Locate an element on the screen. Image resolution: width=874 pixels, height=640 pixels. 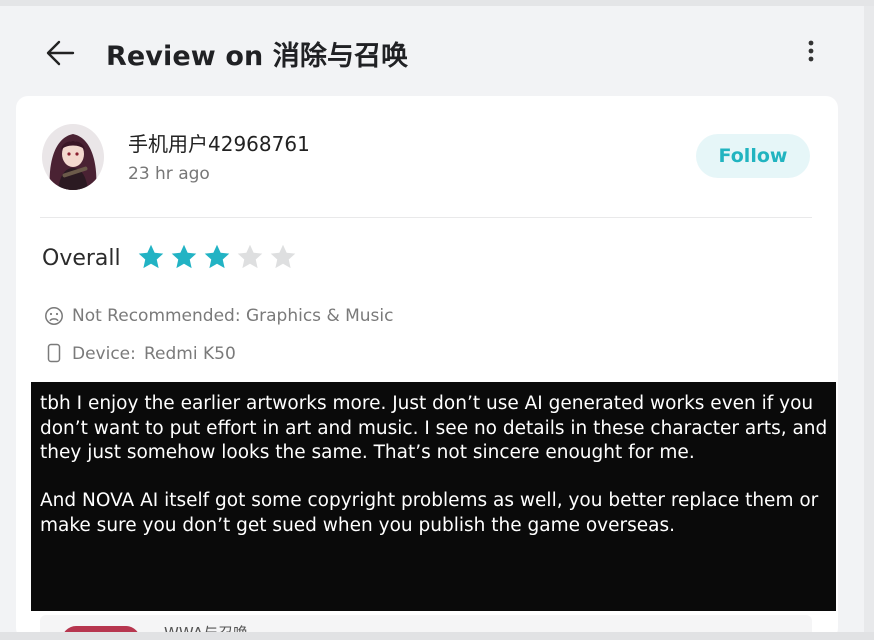
back-button is located at coordinates (61, 53).